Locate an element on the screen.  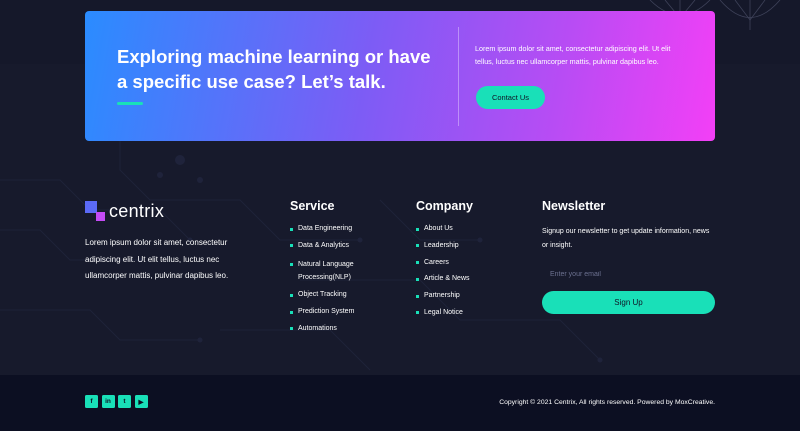
signup-button: Sign Up is located at coordinates (628, 302).